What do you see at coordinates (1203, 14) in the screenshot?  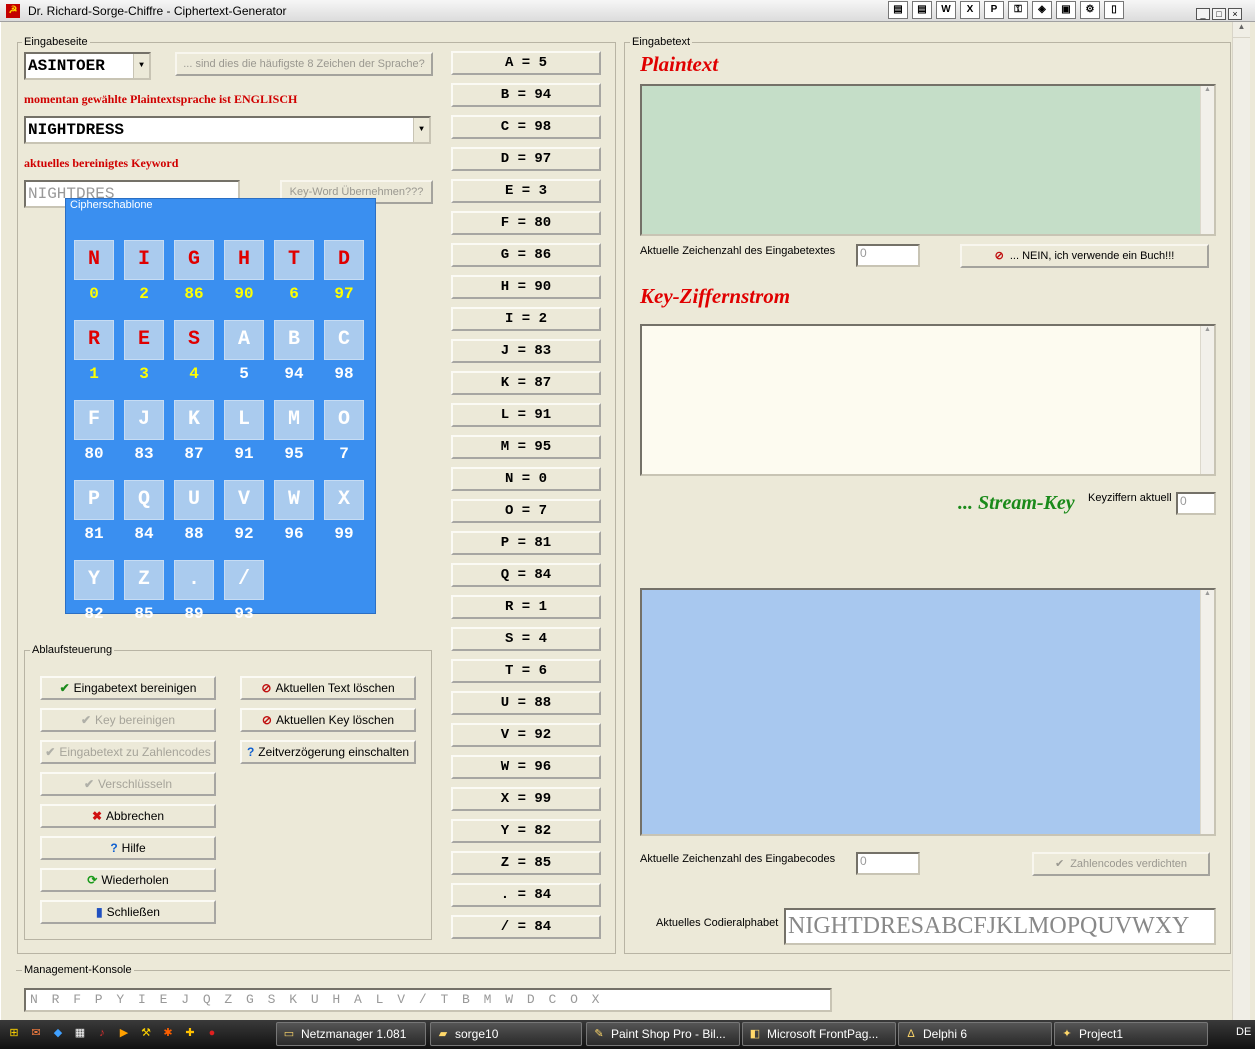 I see `minimize-icon: _` at bounding box center [1203, 14].